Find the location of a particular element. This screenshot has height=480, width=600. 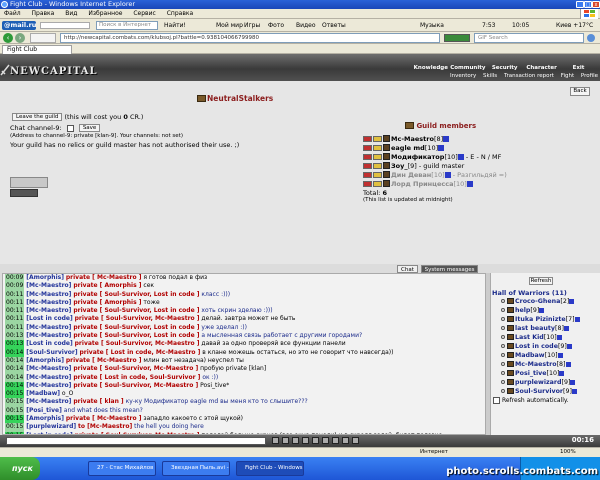

exit-icon is located at coordinates (355, 440).